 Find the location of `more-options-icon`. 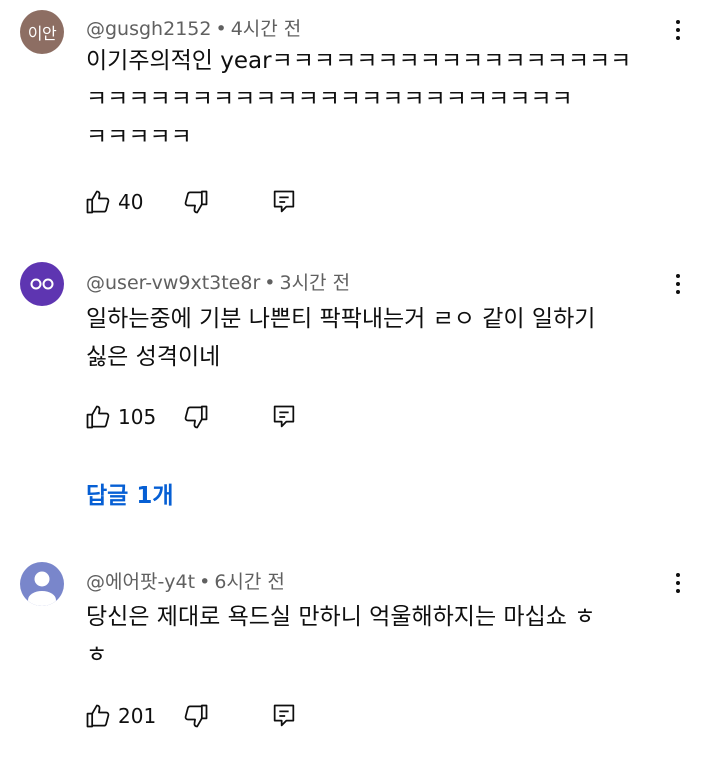

more-options-icon is located at coordinates (678, 583).